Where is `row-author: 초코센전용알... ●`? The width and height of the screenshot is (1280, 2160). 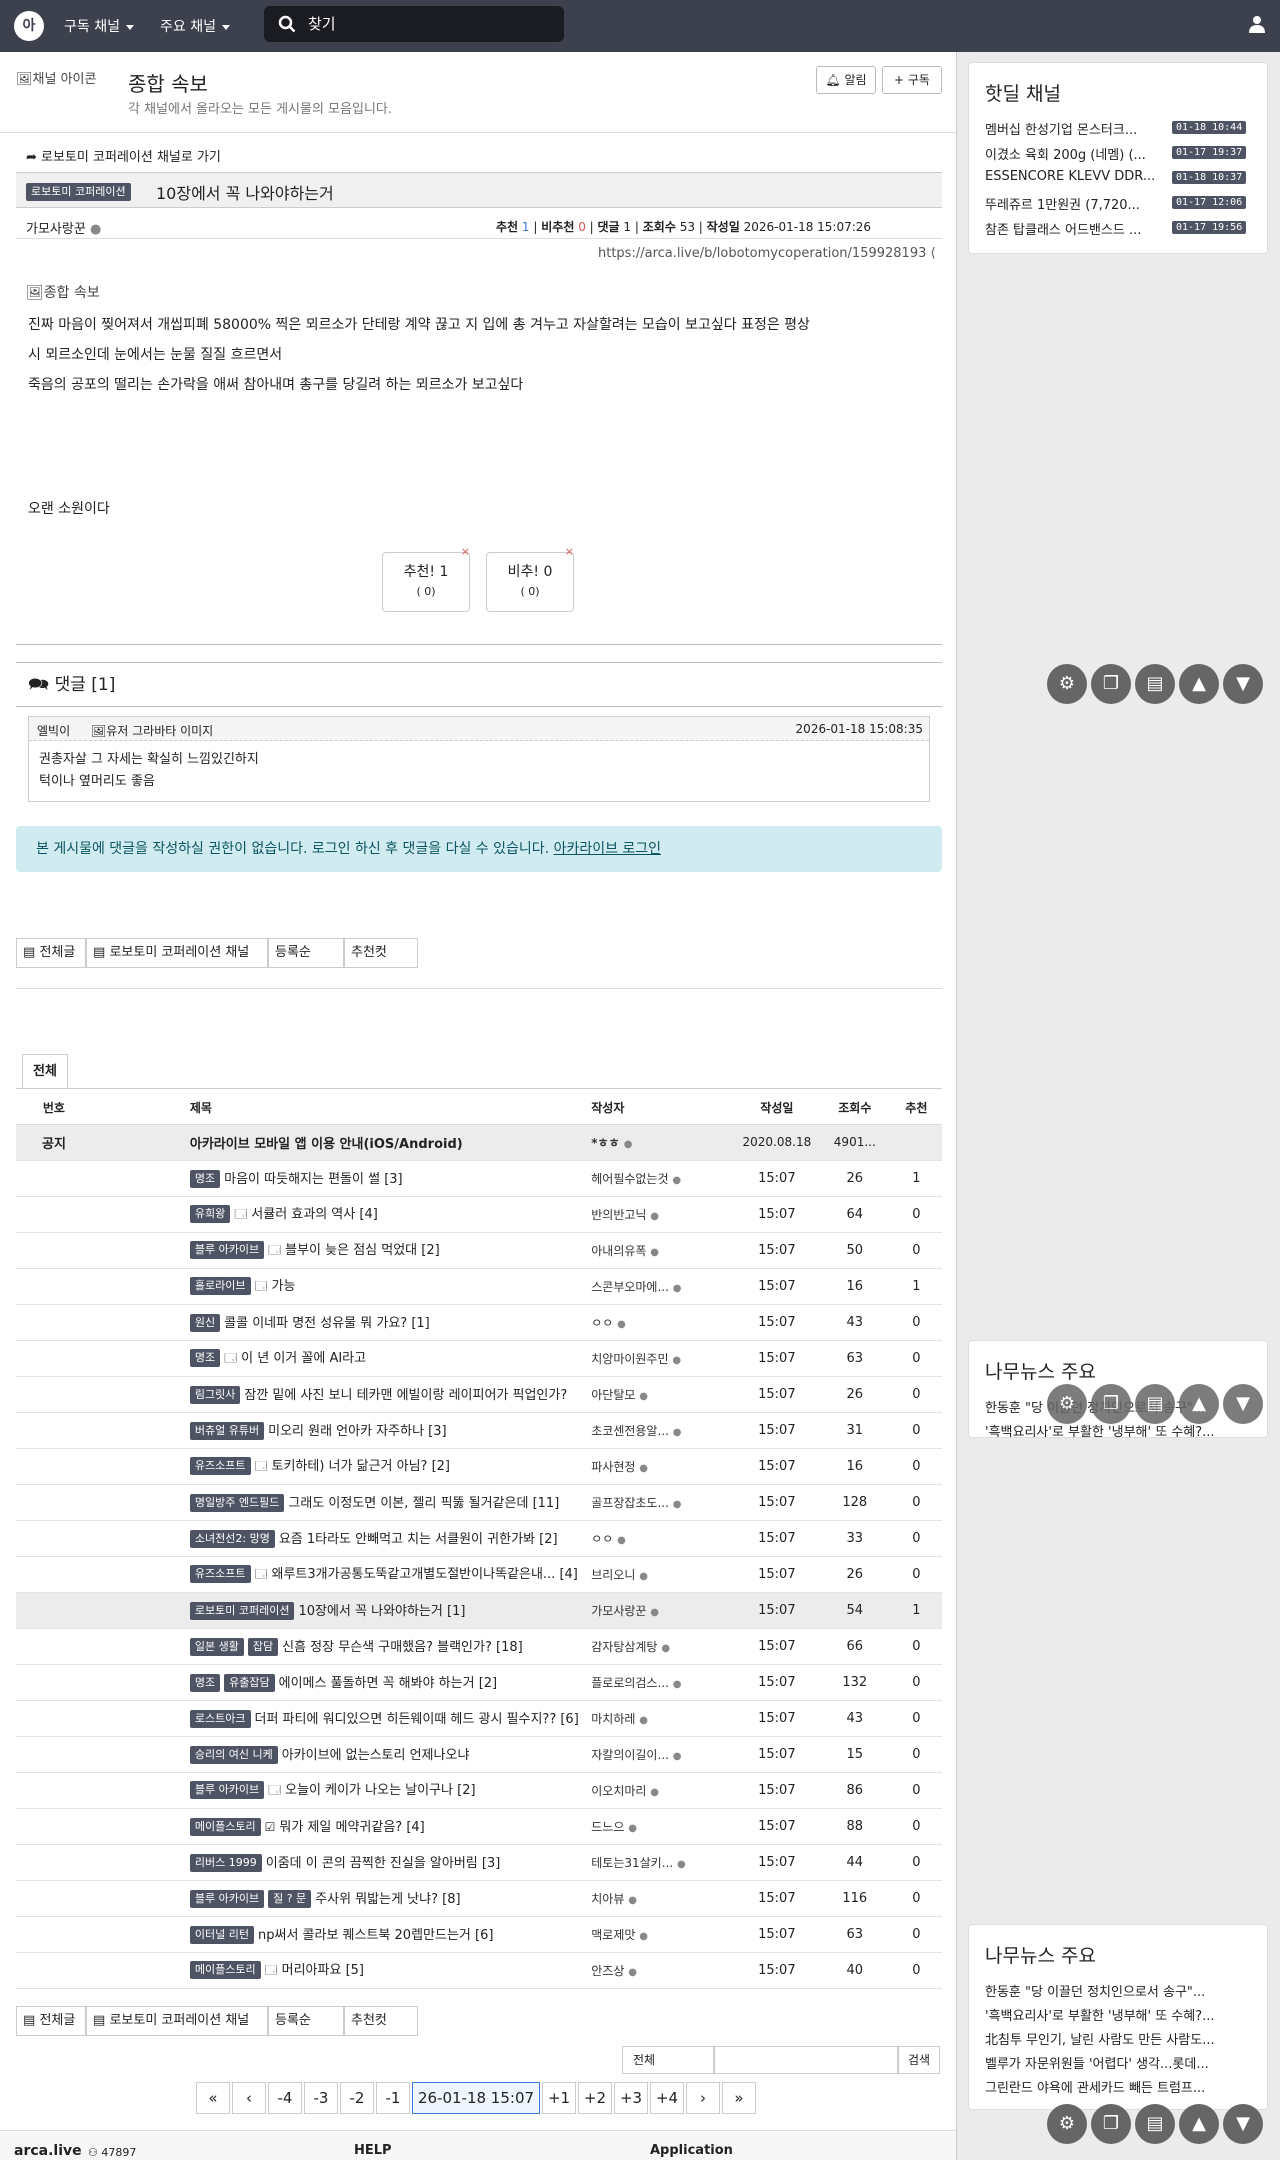 row-author: 초코센전용알... ● is located at coordinates (663, 1430).